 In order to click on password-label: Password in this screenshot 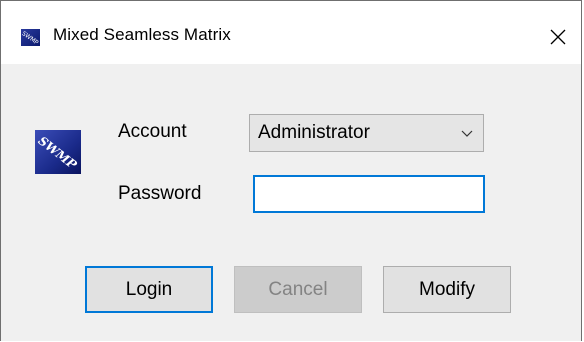, I will do `click(160, 193)`.